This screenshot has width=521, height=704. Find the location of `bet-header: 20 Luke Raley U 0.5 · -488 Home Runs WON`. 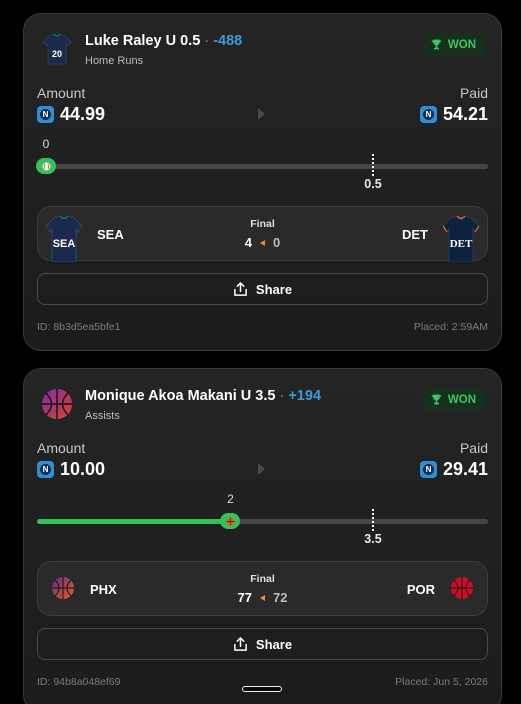

bet-header: 20 Luke Raley U 0.5 · -488 Home Runs WON is located at coordinates (262, 52).